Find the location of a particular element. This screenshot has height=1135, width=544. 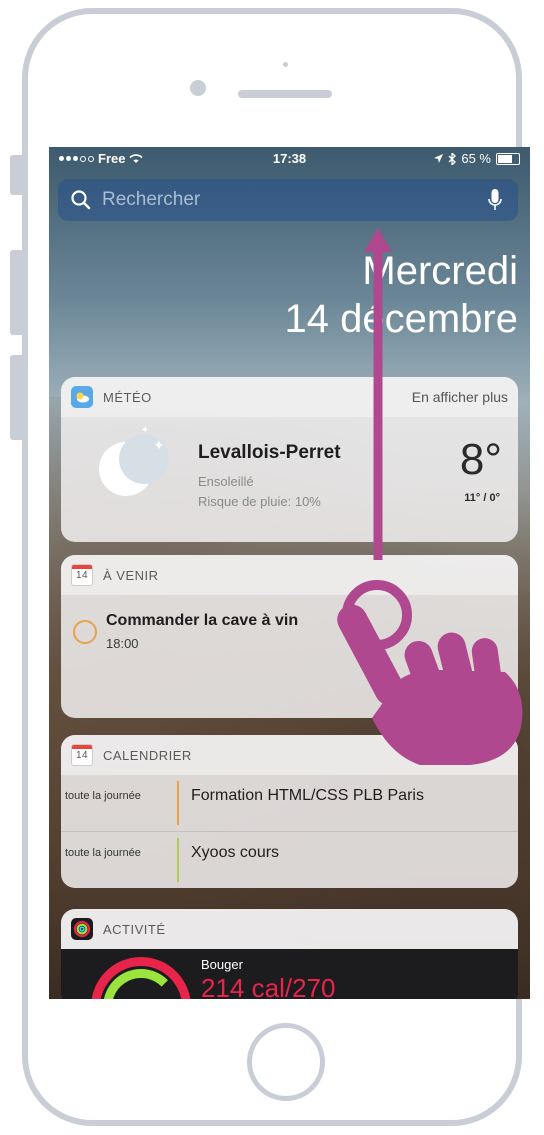

condition: Ensoleillé is located at coordinates (226, 481).